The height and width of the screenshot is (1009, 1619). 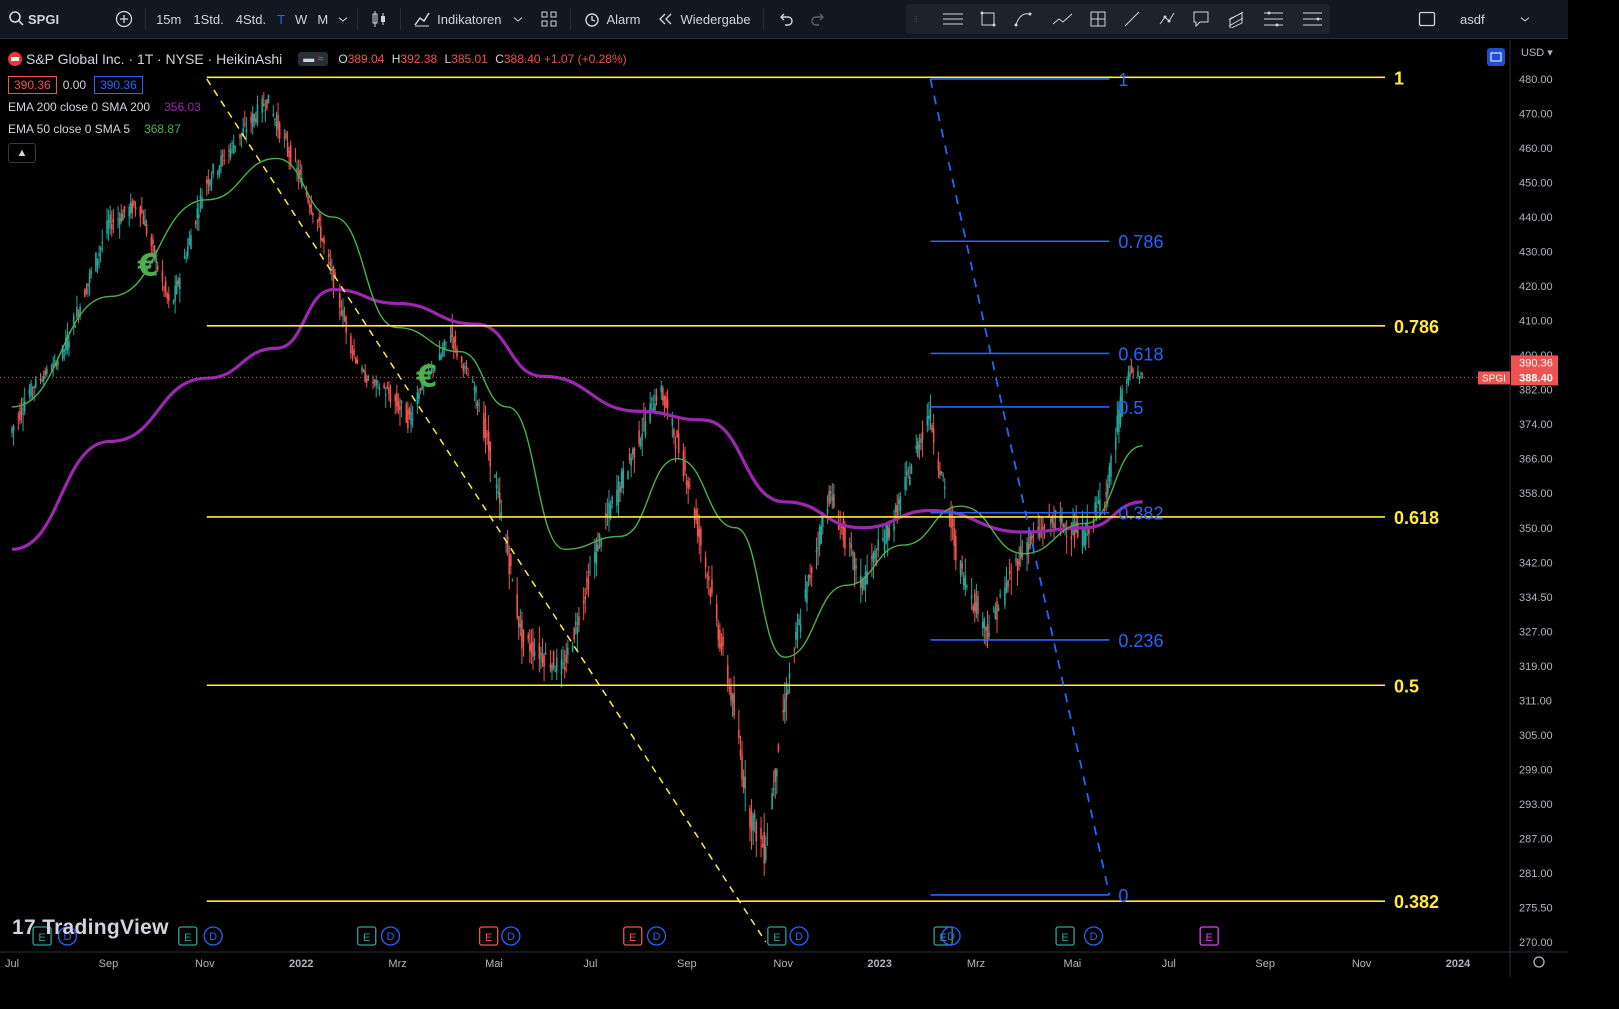 What do you see at coordinates (1416, 902) in the screenshot?
I see `fib-yellow-level-label: 0.382` at bounding box center [1416, 902].